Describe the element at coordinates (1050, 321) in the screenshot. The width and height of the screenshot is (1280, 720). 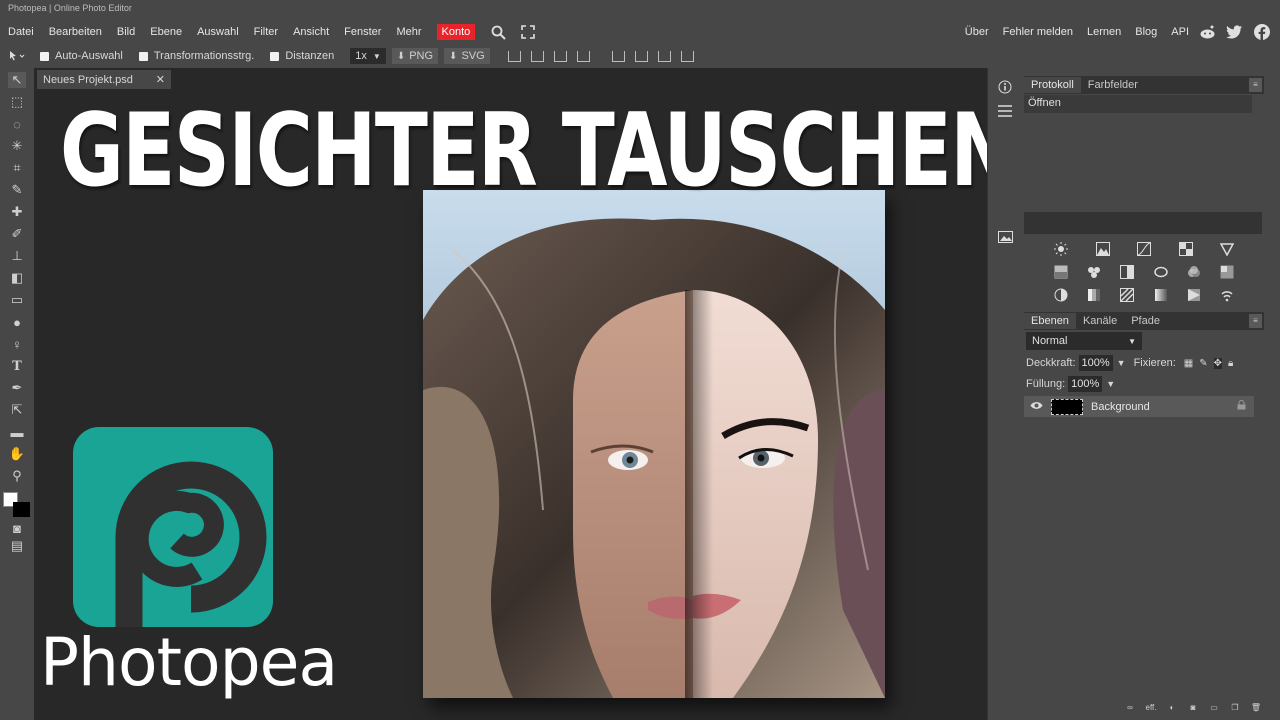
I see `tab-ebenen: Ebenen` at that location.